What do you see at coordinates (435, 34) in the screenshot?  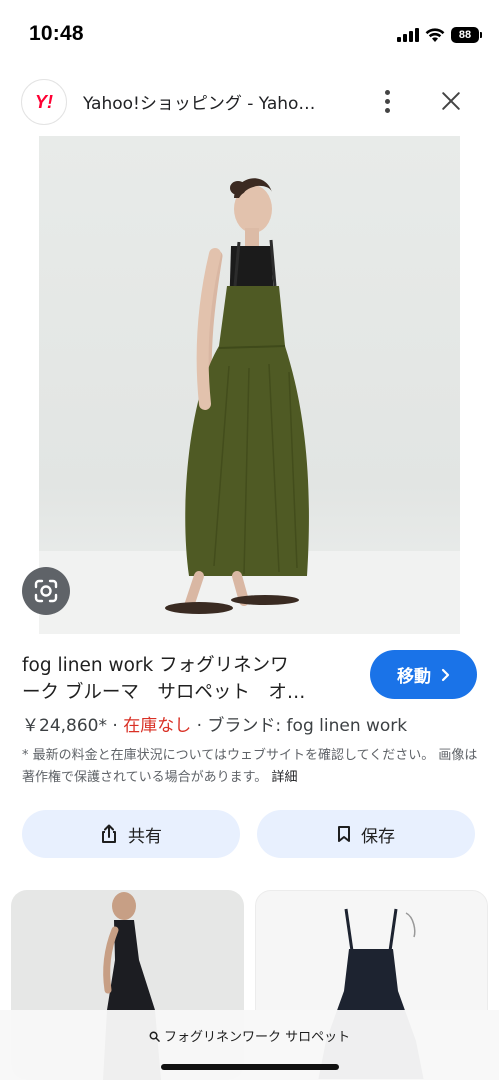 I see `wifi-icon` at bounding box center [435, 34].